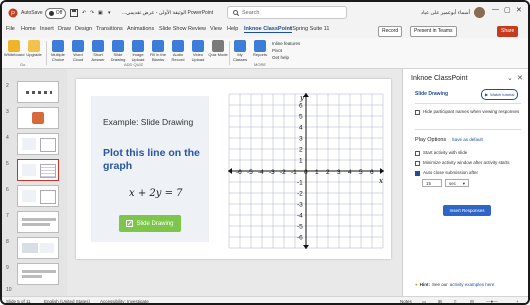 The height and width of the screenshot is (305, 530). Describe the element at coordinates (13, 13) in the screenshot. I see `powerpoint-logo-icon: P` at that location.